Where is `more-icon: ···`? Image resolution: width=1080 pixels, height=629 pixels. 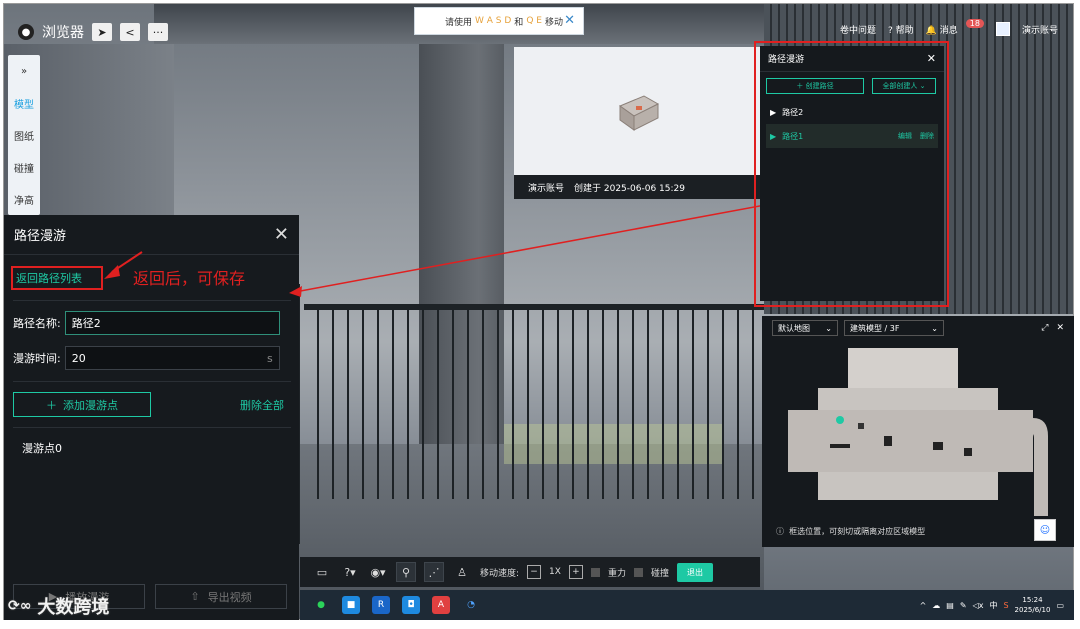 more-icon: ··· is located at coordinates (158, 32).